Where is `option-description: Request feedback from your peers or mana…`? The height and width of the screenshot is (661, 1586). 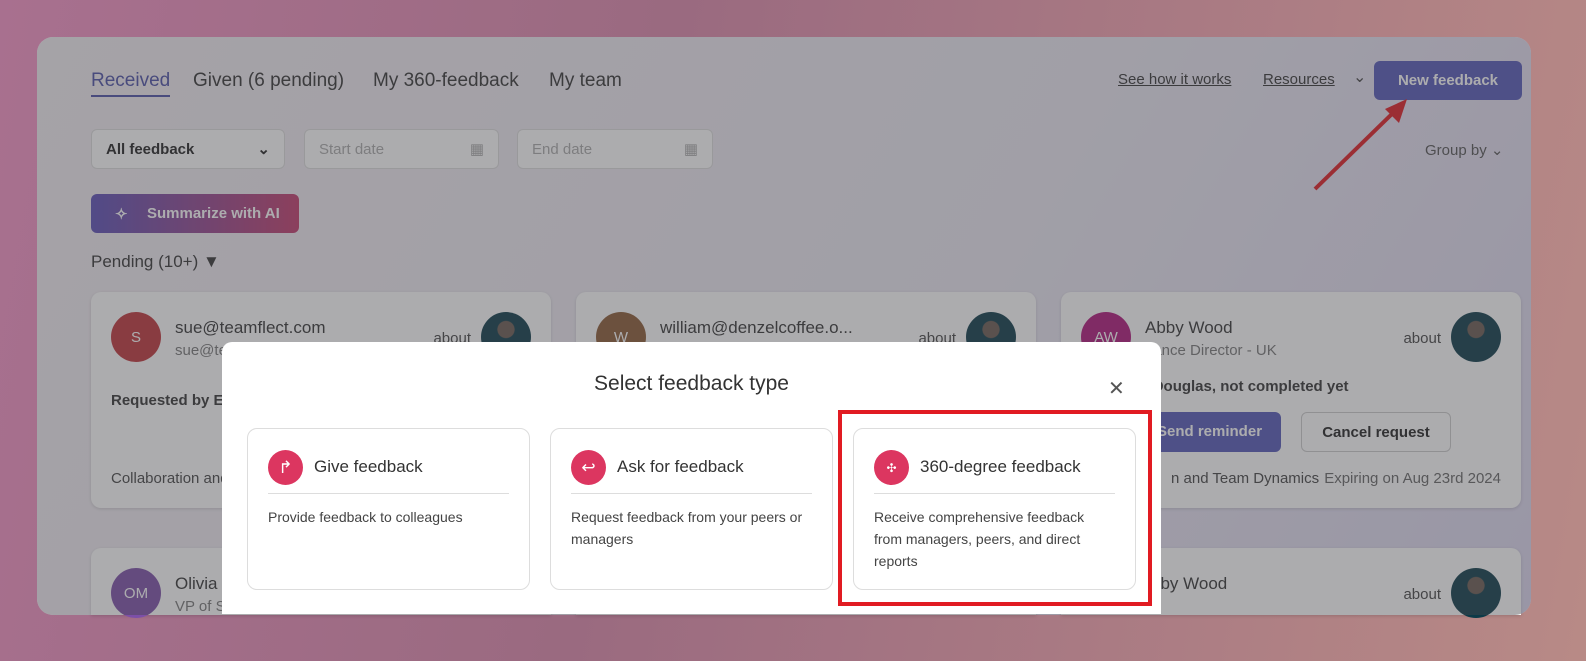
option-description: Request feedback from your peers or mana… is located at coordinates (687, 528).